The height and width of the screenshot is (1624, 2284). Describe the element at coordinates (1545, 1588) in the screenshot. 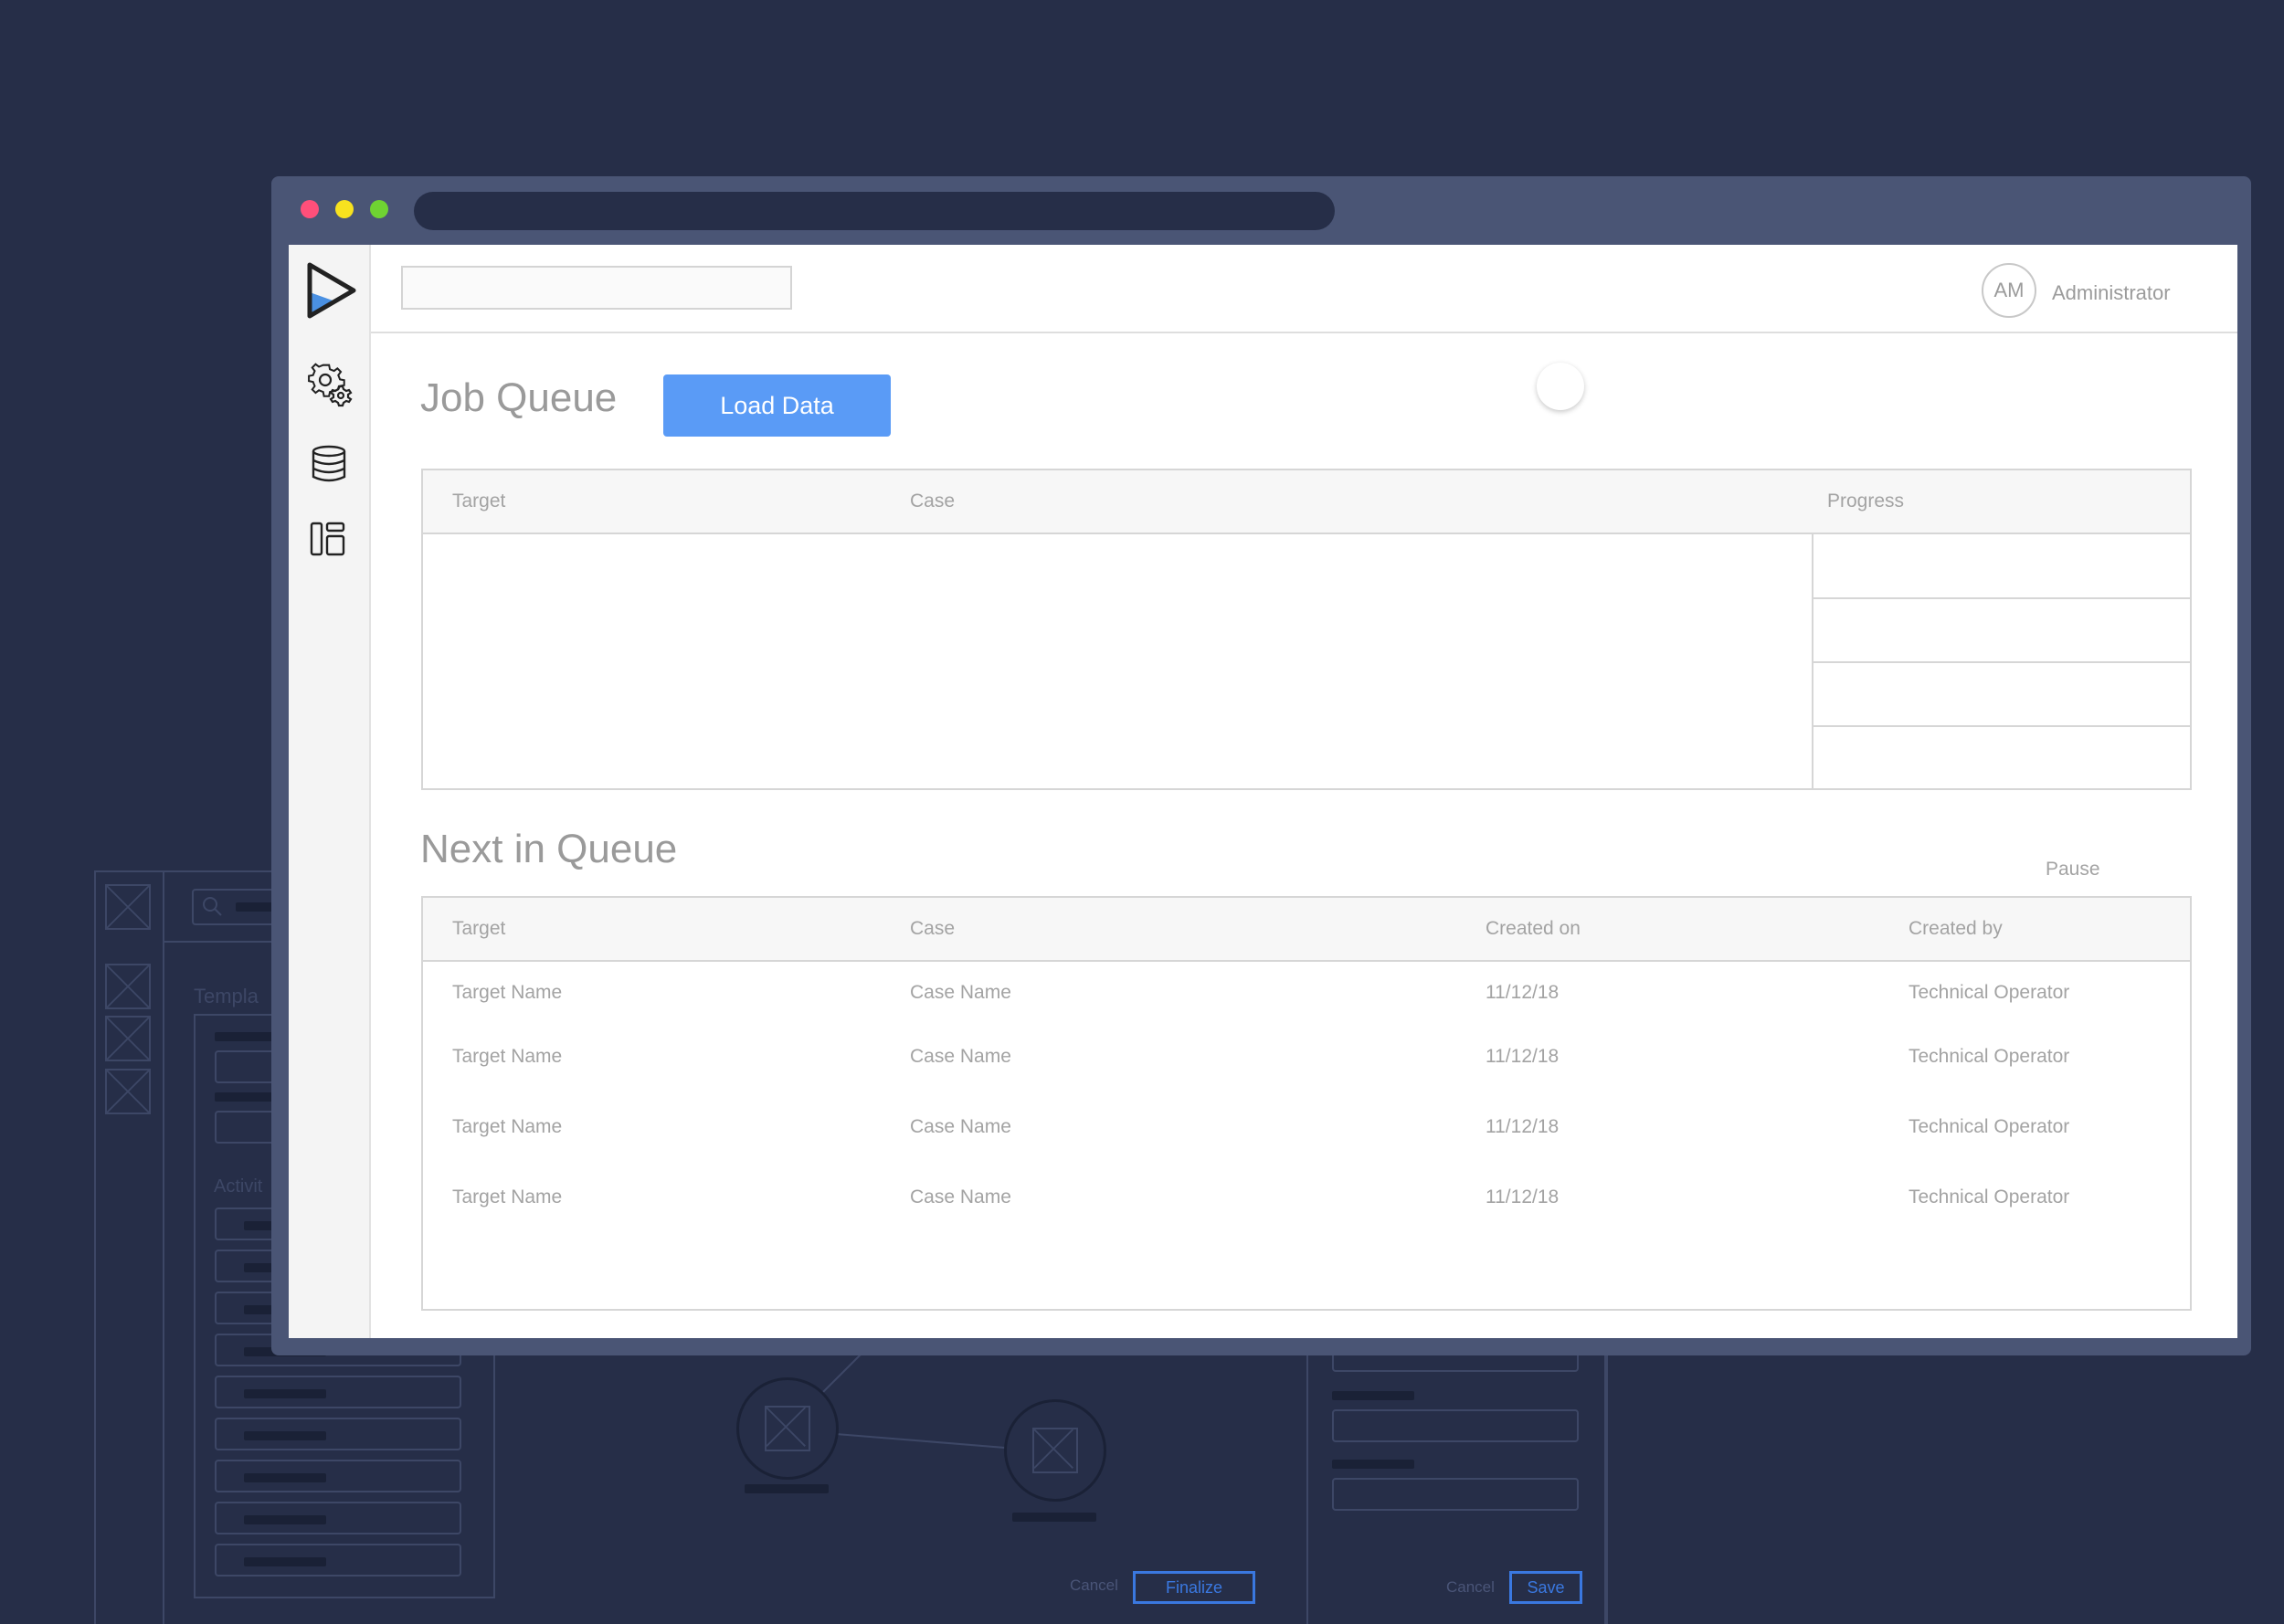

I see `background-save-button: Save` at that location.